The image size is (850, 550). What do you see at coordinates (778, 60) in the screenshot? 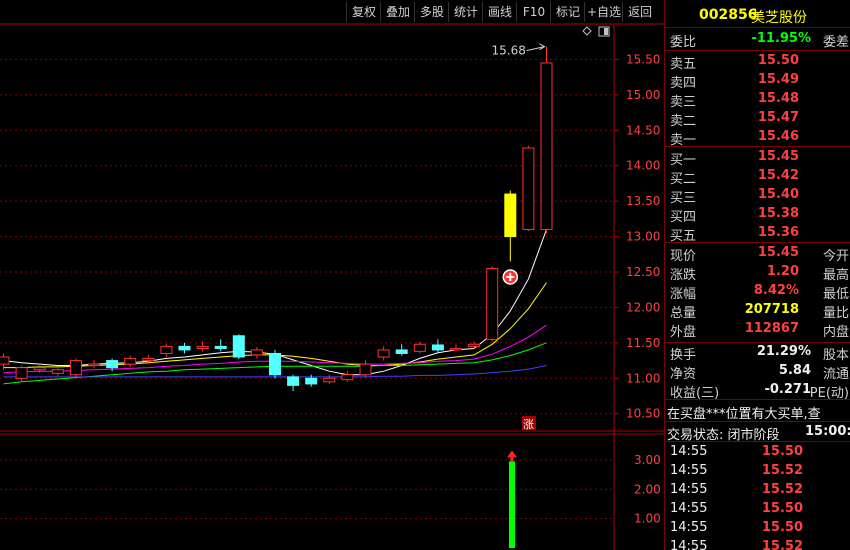
I see `asks-value: 15.50` at bounding box center [778, 60].